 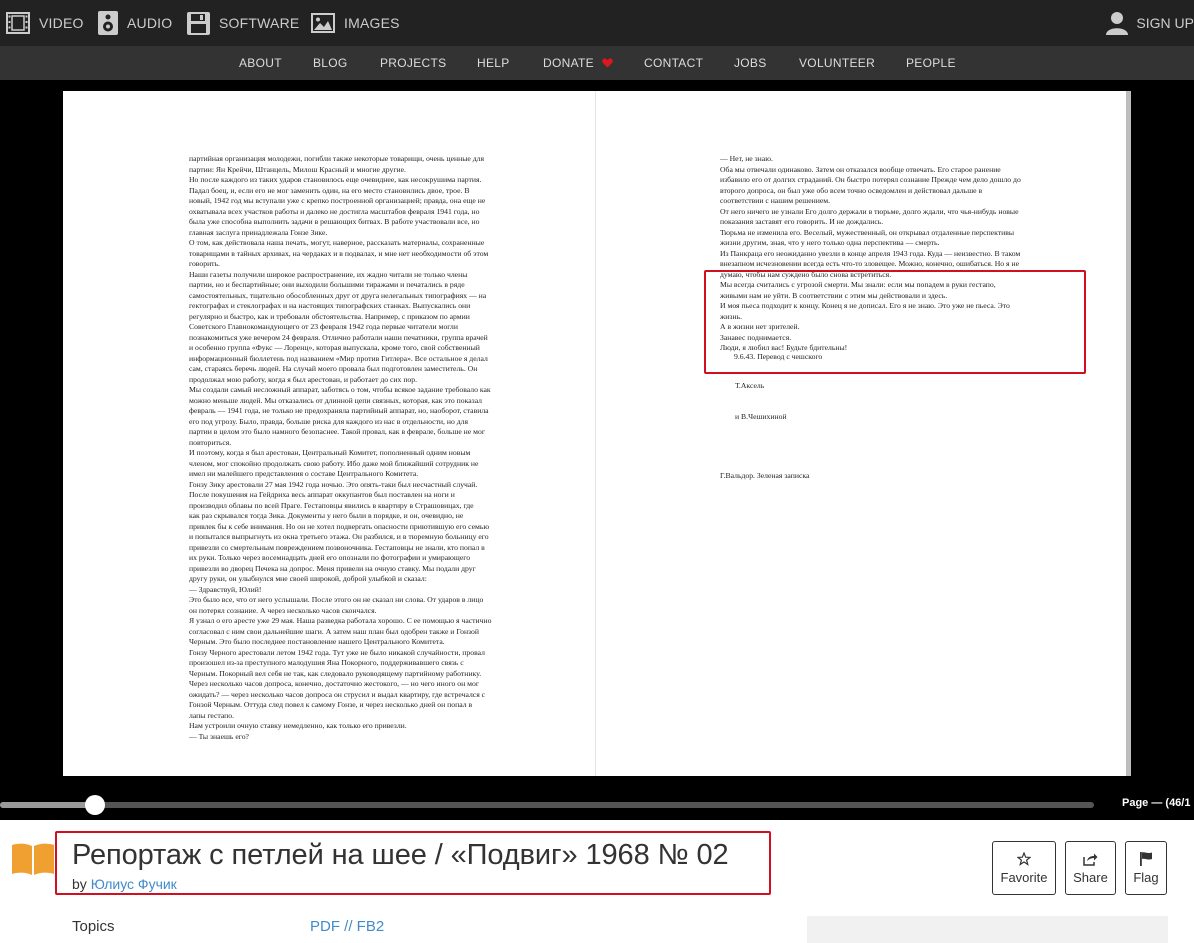 What do you see at coordinates (372, 23) in the screenshot?
I see `nav-images-label: IMAGES` at bounding box center [372, 23].